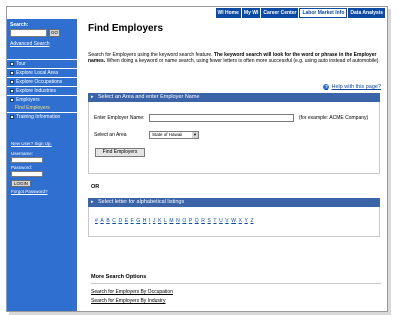 The image size is (400, 322). What do you see at coordinates (334, 118) in the screenshot?
I see `example-hint: (for example: ACME Company)` at bounding box center [334, 118].